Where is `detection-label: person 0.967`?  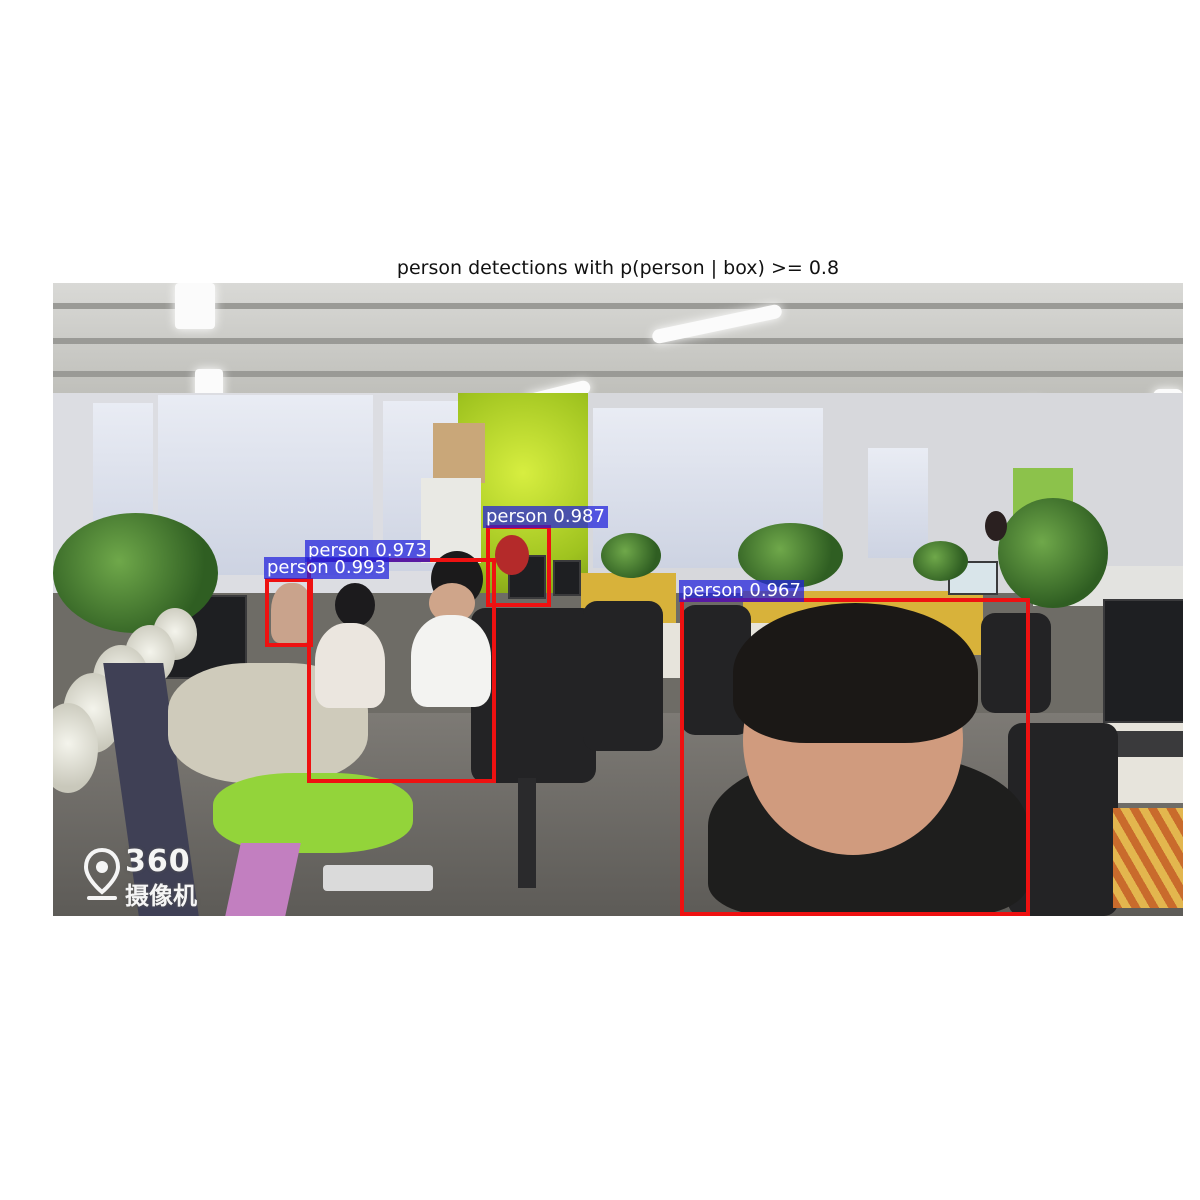 detection-label: person 0.967 is located at coordinates (741, 591).